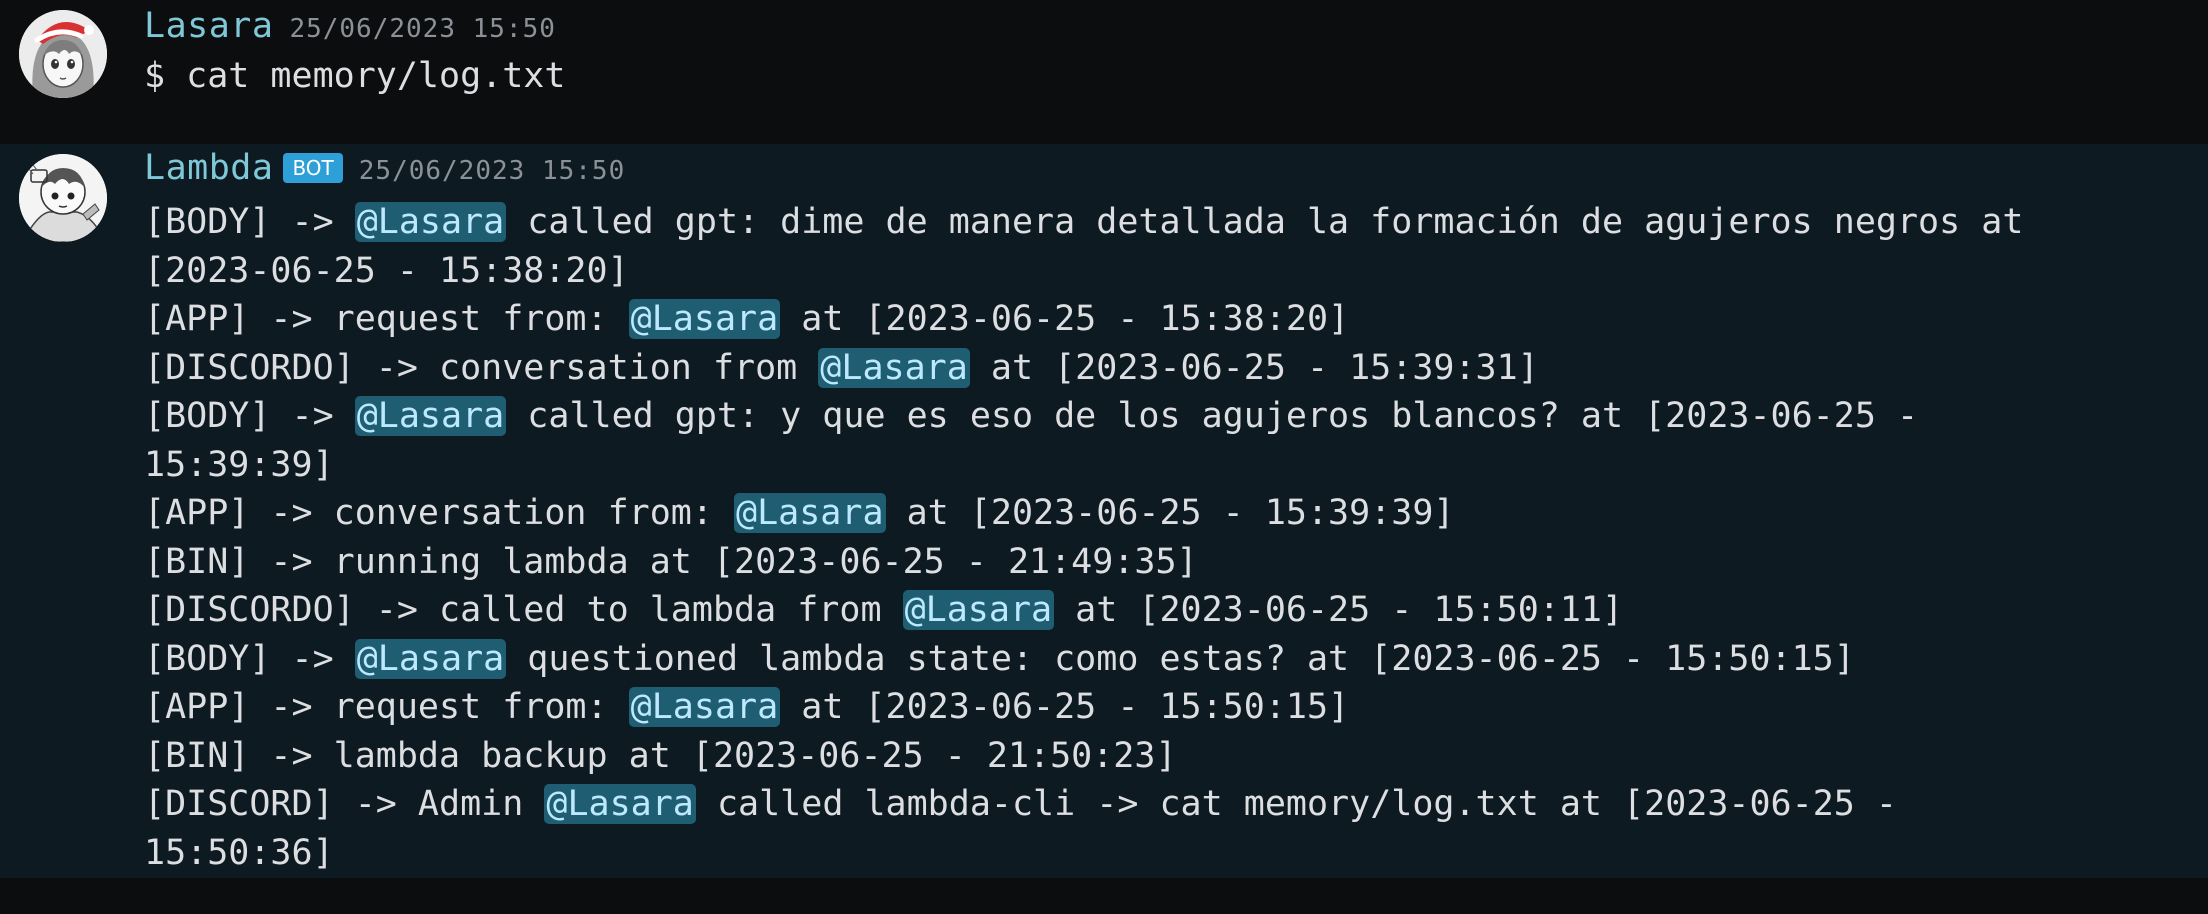 The width and height of the screenshot is (2208, 914). What do you see at coordinates (239, 464) in the screenshot?
I see `log-text: 15:39:39]` at bounding box center [239, 464].